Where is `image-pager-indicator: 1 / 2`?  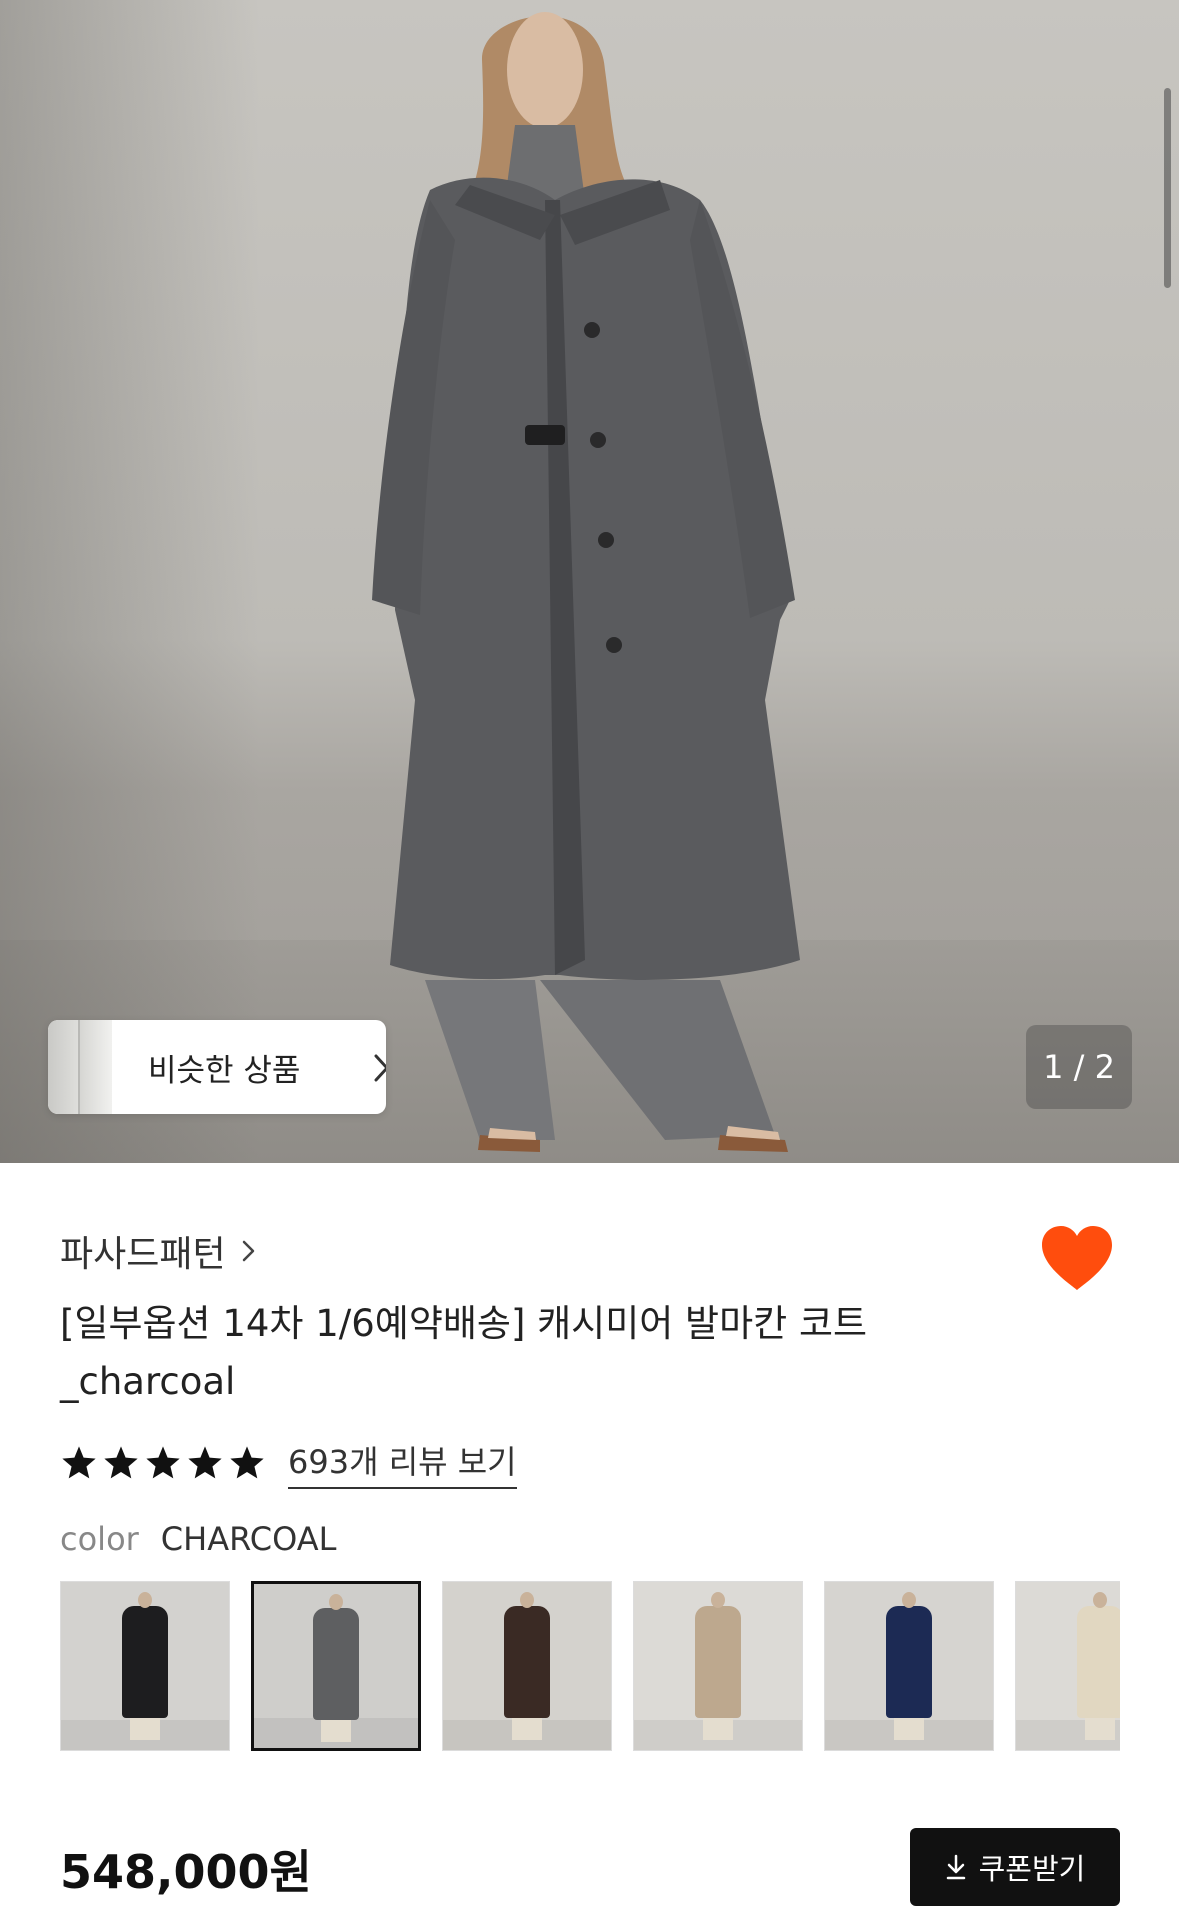
image-pager-indicator: 1 / 2 is located at coordinates (1079, 1067).